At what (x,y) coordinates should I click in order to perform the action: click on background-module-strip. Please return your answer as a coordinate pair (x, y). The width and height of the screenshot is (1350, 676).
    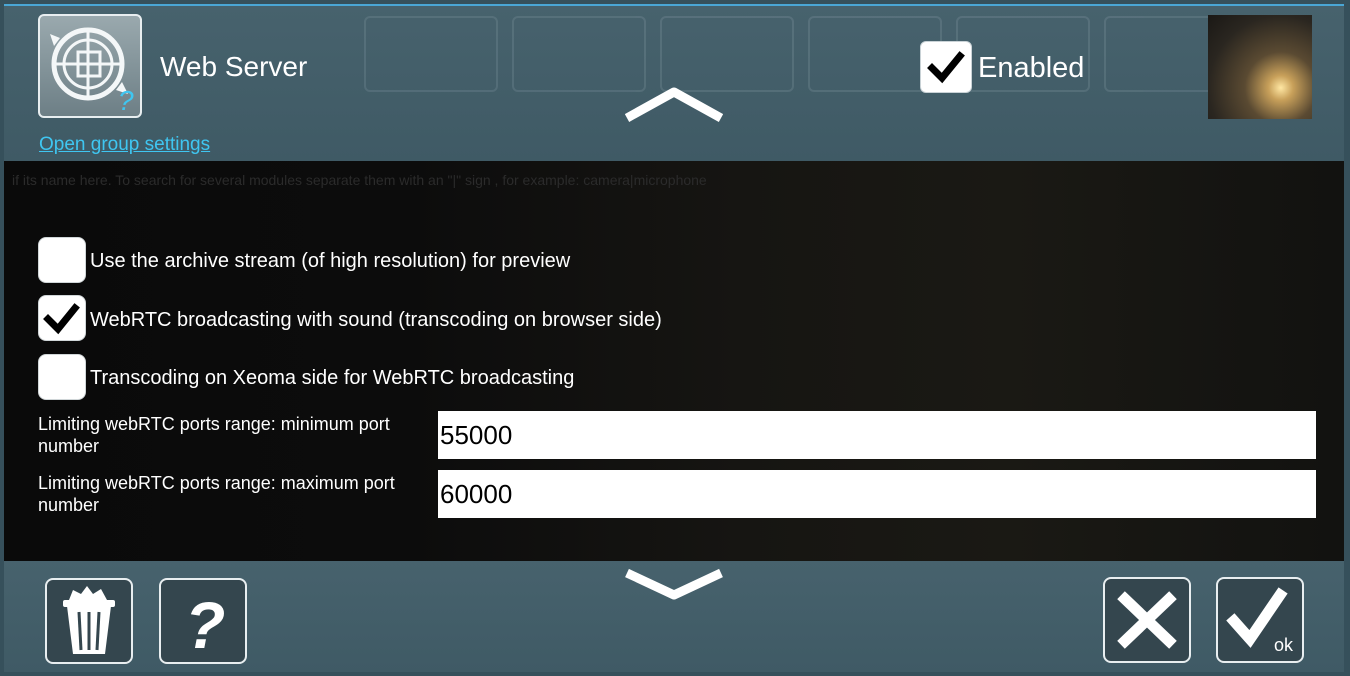
    Looking at the image, I should click on (801, 71).